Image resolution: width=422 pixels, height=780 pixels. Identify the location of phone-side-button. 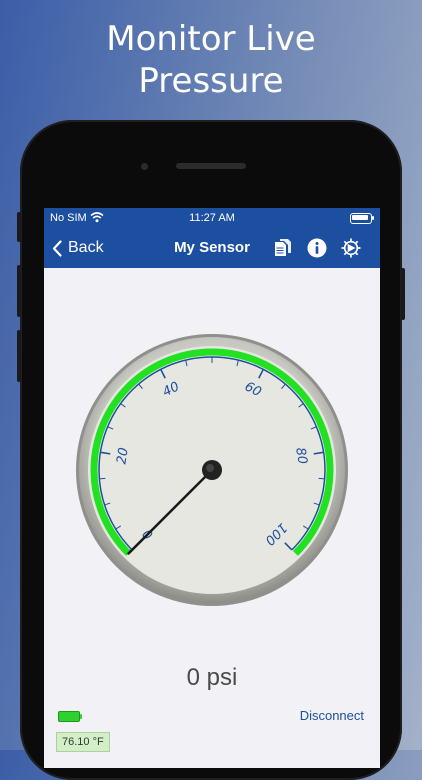
(19, 227).